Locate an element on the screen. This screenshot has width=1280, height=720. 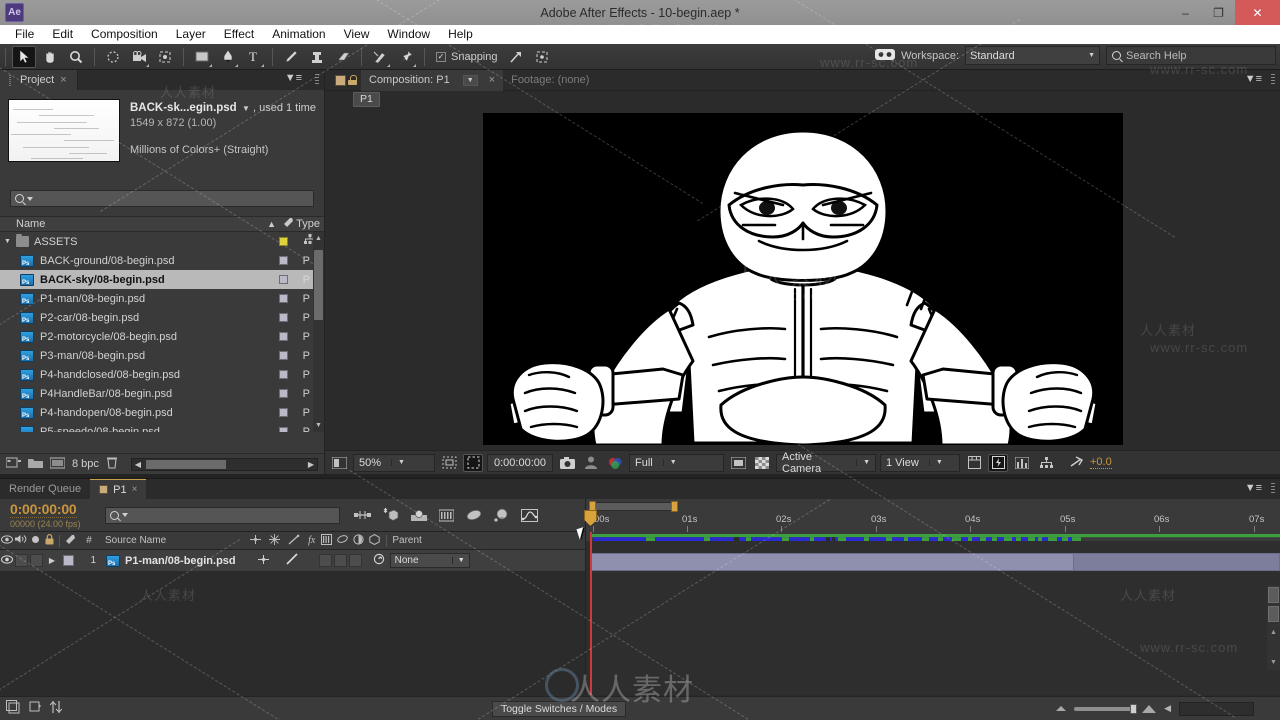
timeline-graph-icon is located at coordinates (1022, 463).